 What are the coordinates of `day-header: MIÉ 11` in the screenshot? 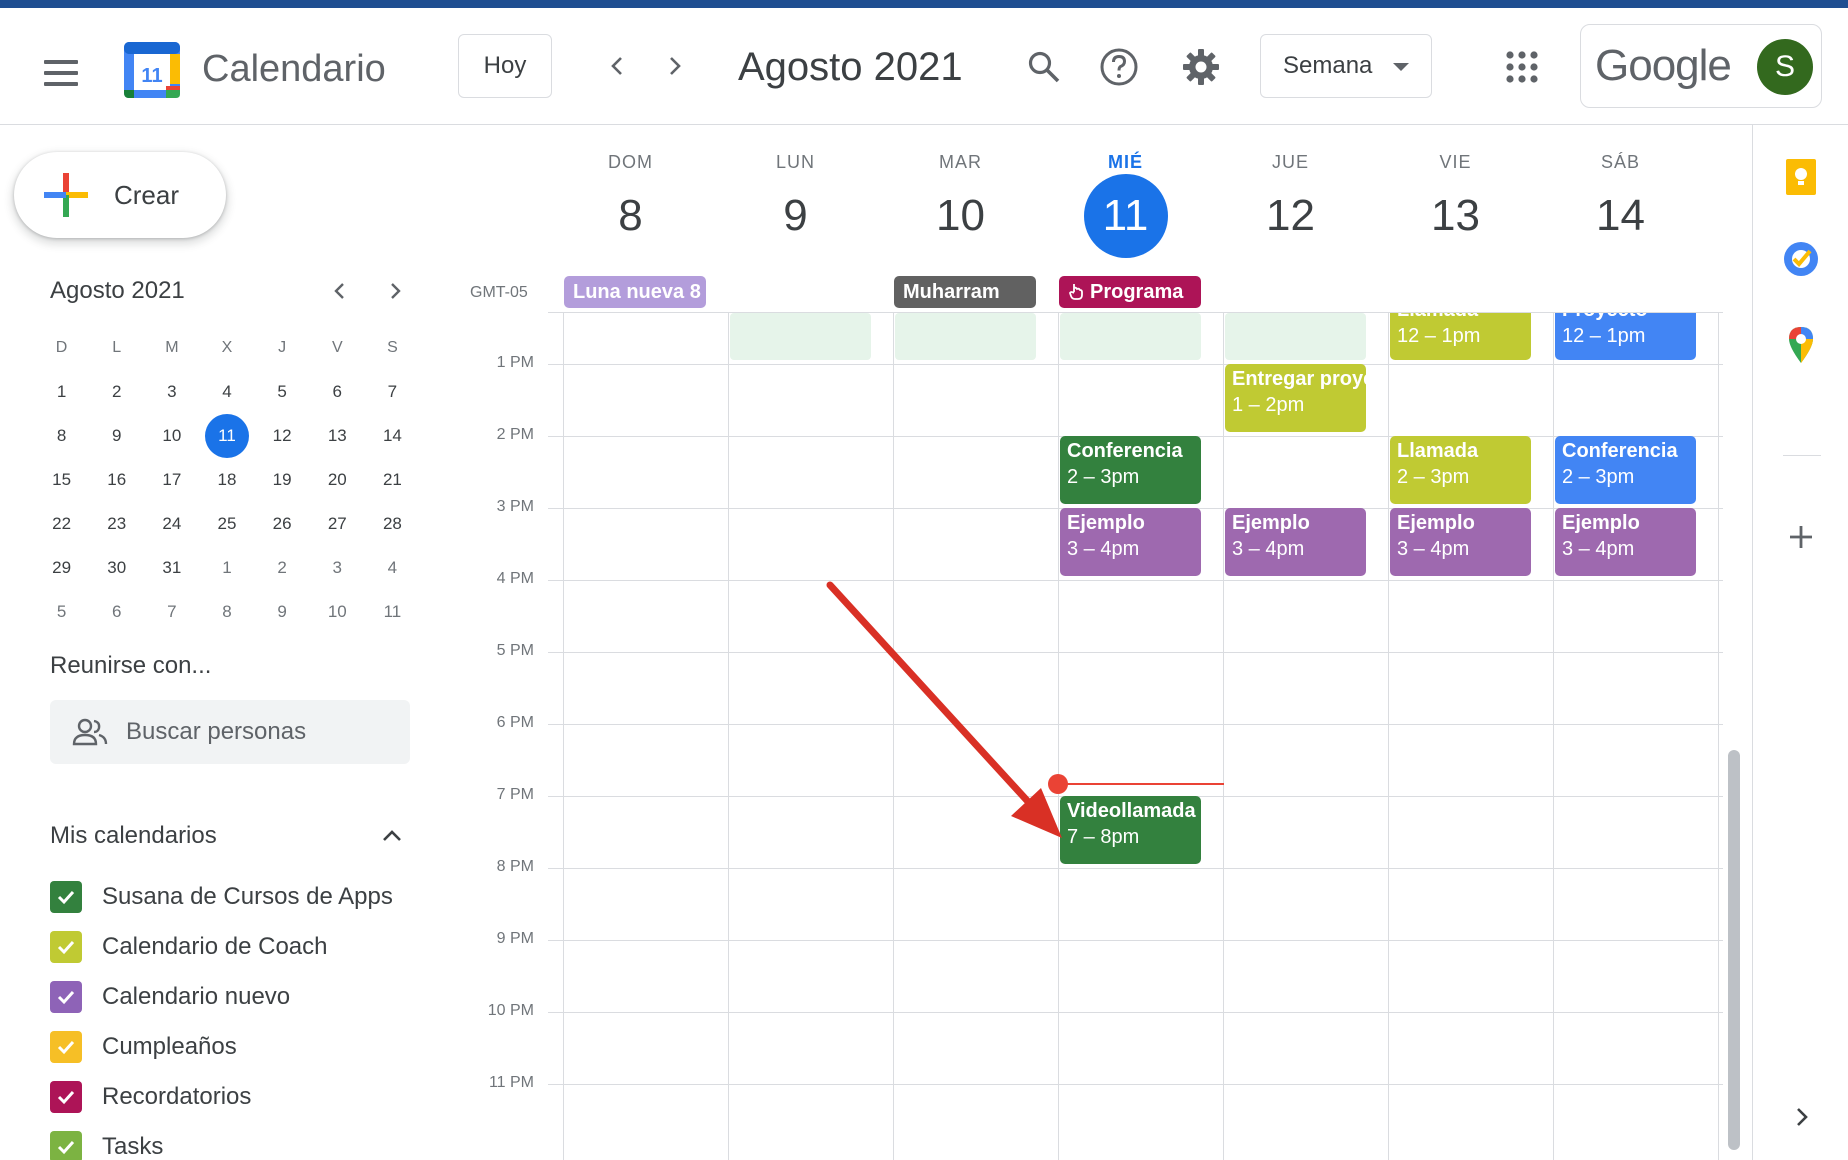 It's located at (1125, 205).